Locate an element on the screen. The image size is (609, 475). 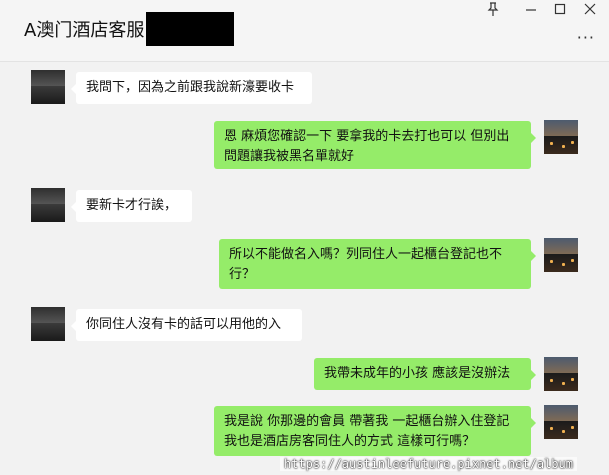
pin-icon is located at coordinates (493, 12).